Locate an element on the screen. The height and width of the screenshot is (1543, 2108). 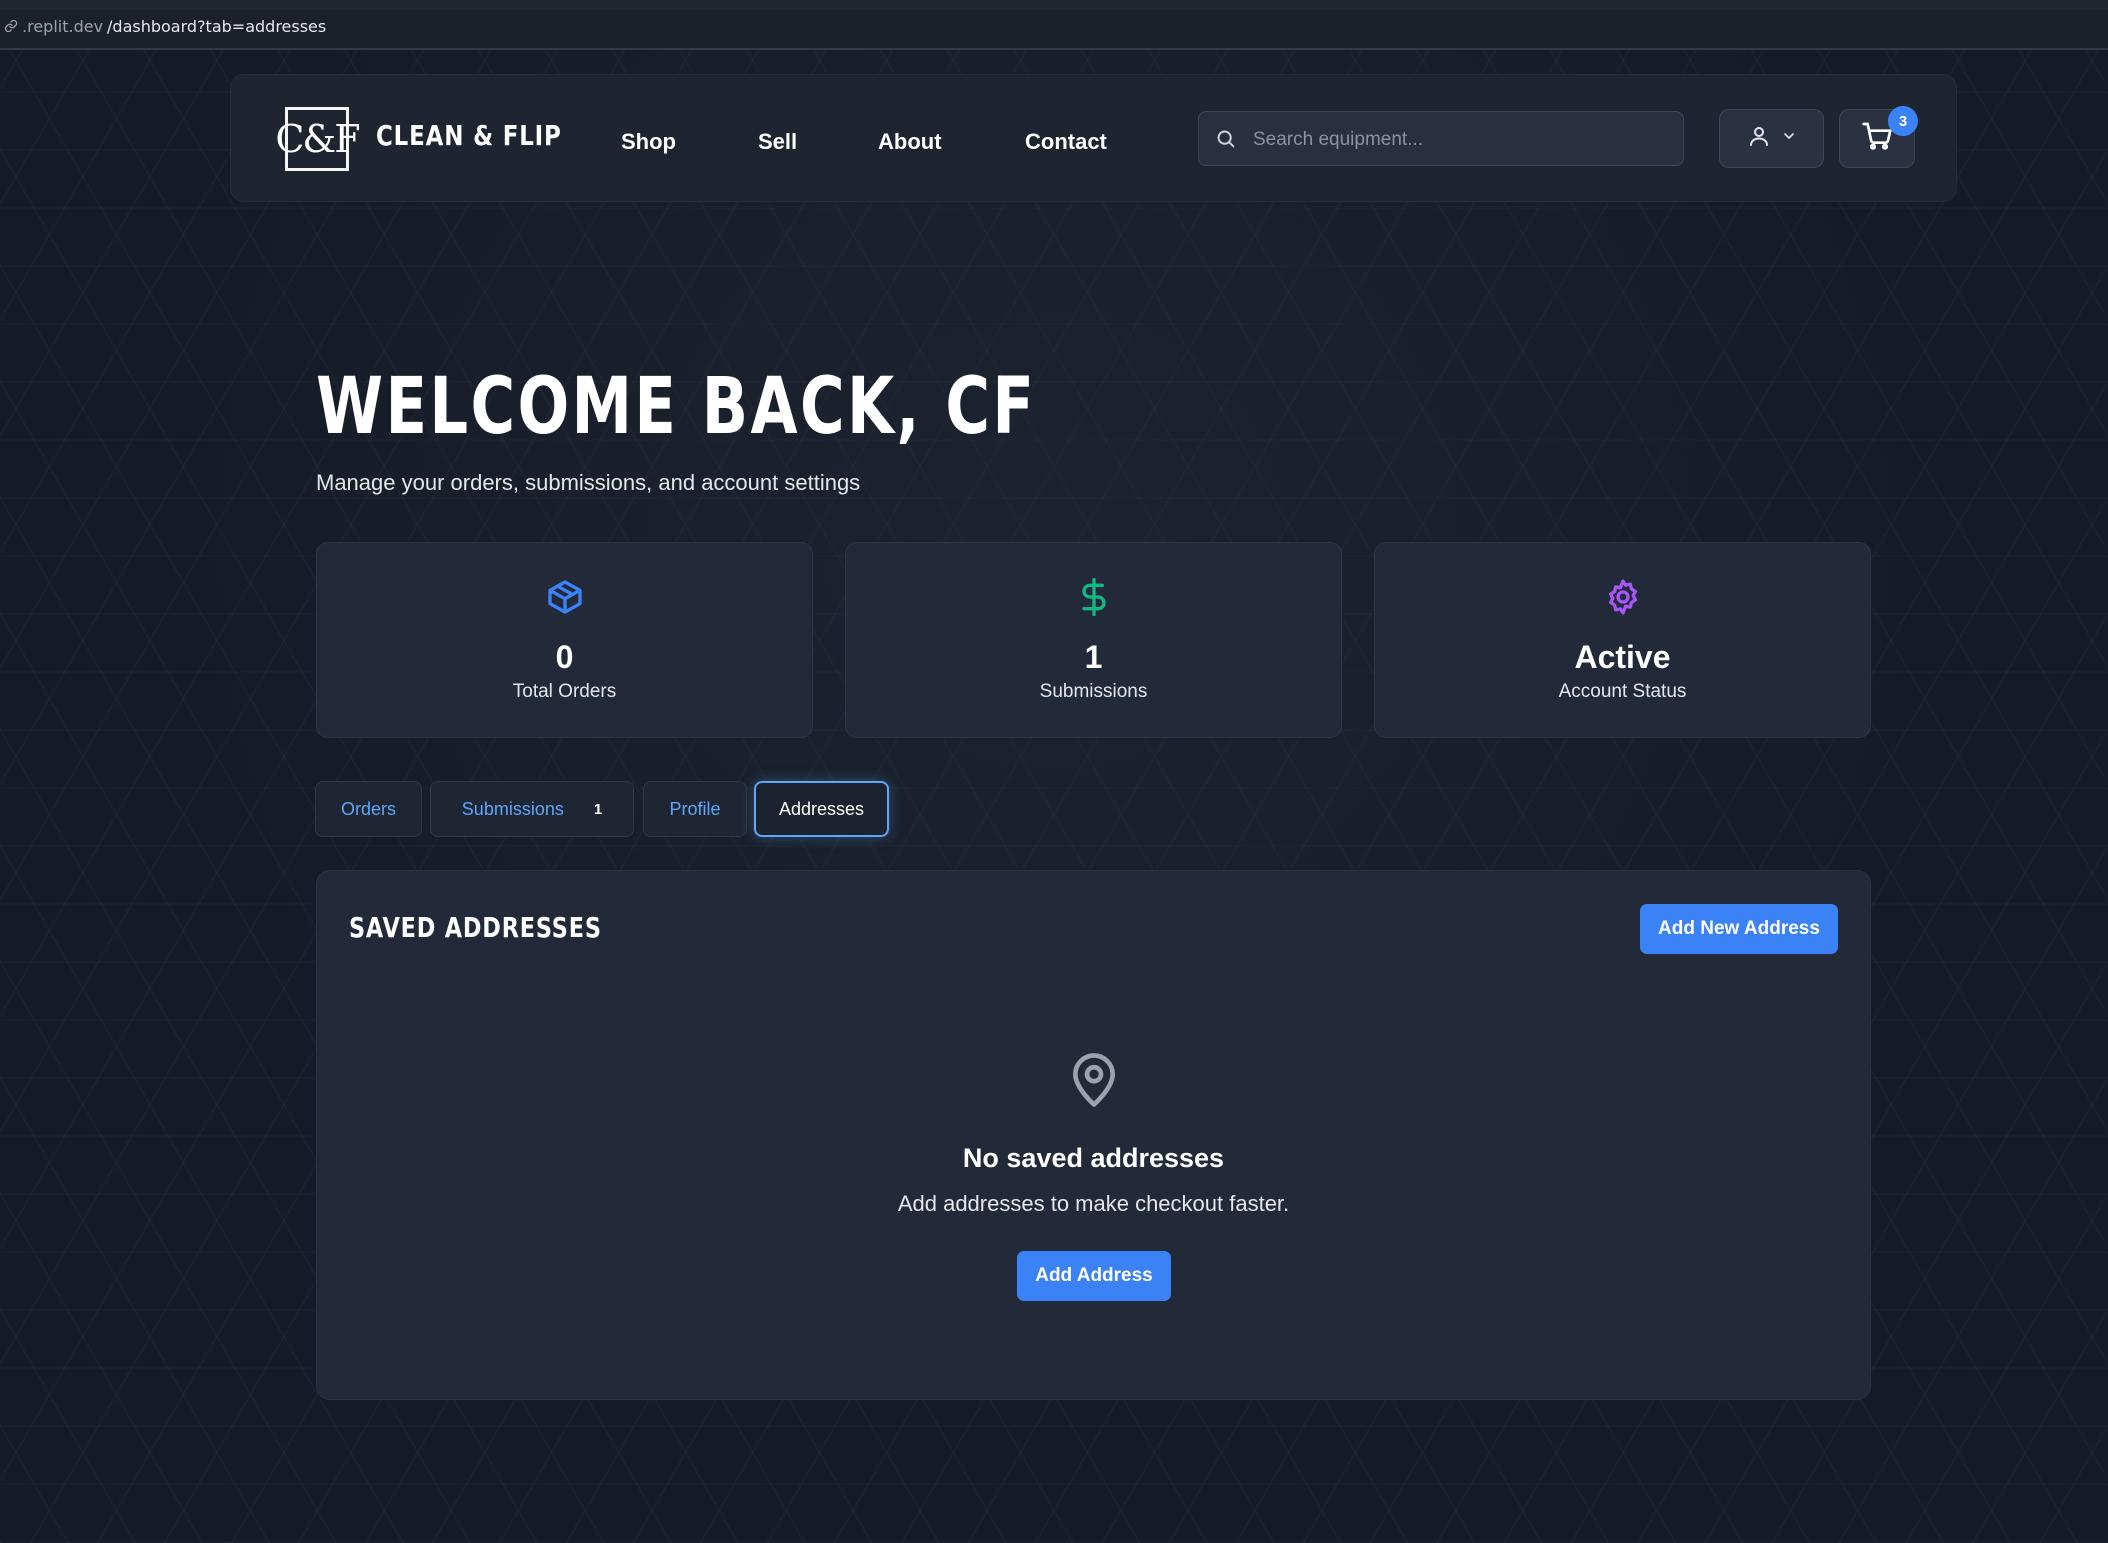
package-icon is located at coordinates (564, 597).